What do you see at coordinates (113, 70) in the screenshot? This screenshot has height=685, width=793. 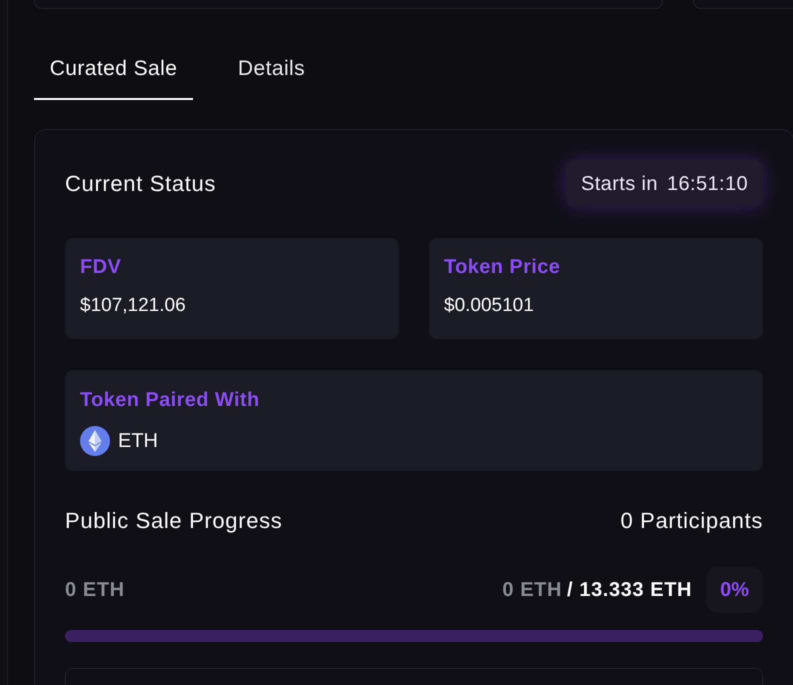 I see `tab: Curated Sale` at bounding box center [113, 70].